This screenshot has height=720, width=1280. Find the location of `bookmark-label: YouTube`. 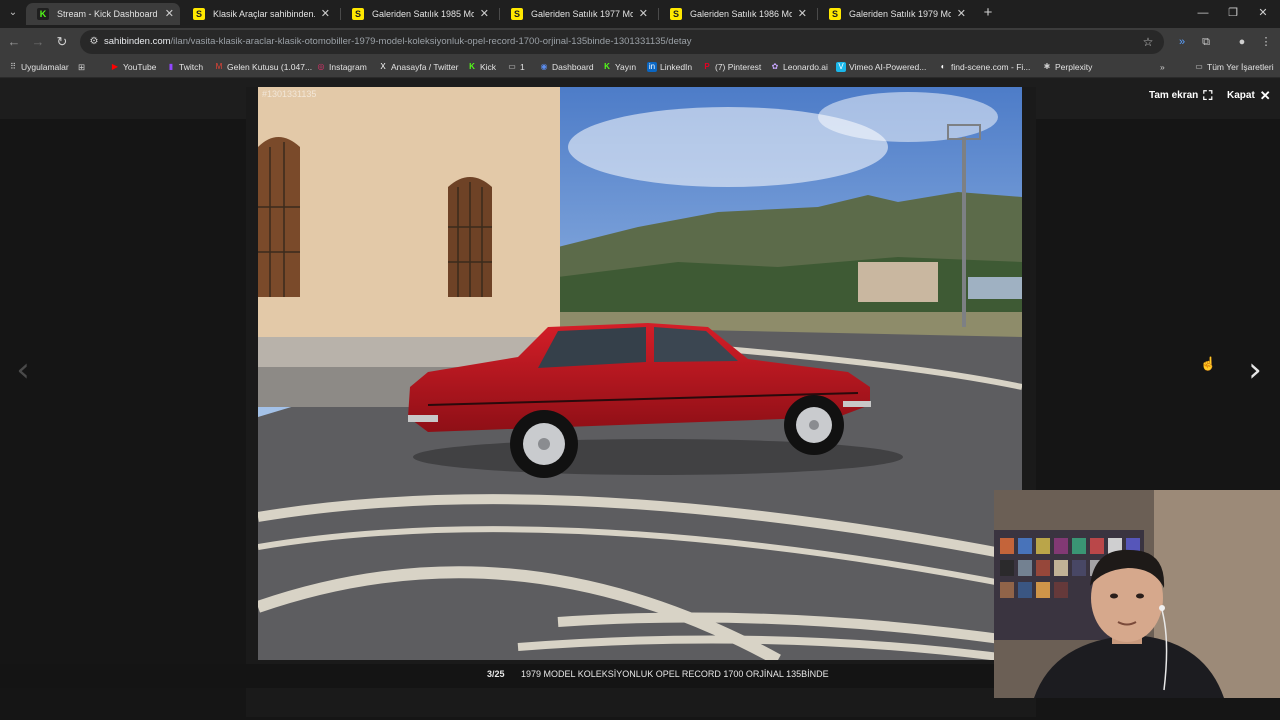

bookmark-label: YouTube is located at coordinates (140, 67).